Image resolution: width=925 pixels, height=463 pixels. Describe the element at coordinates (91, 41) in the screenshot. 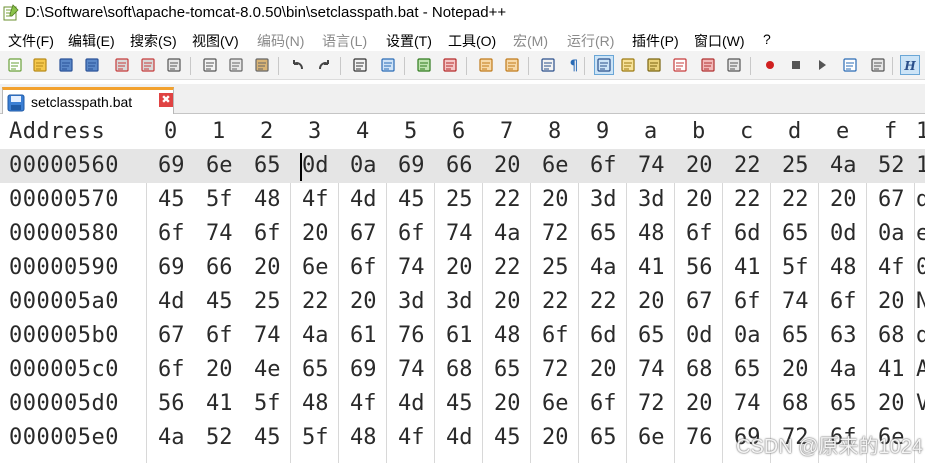

I see `menu-item-1: 编辑(E)` at that location.